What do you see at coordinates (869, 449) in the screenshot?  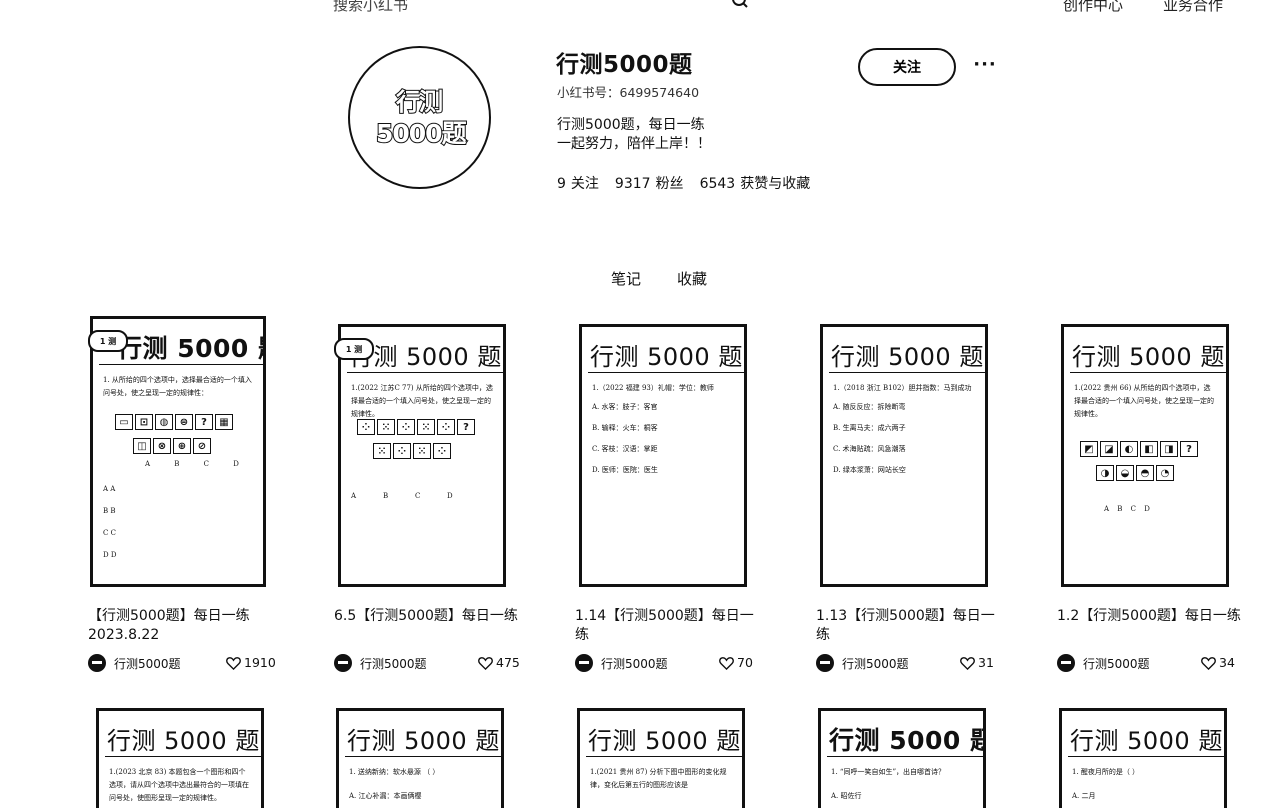 I see `thumbnail-option: C. 术海贴疏：风急潮落` at bounding box center [869, 449].